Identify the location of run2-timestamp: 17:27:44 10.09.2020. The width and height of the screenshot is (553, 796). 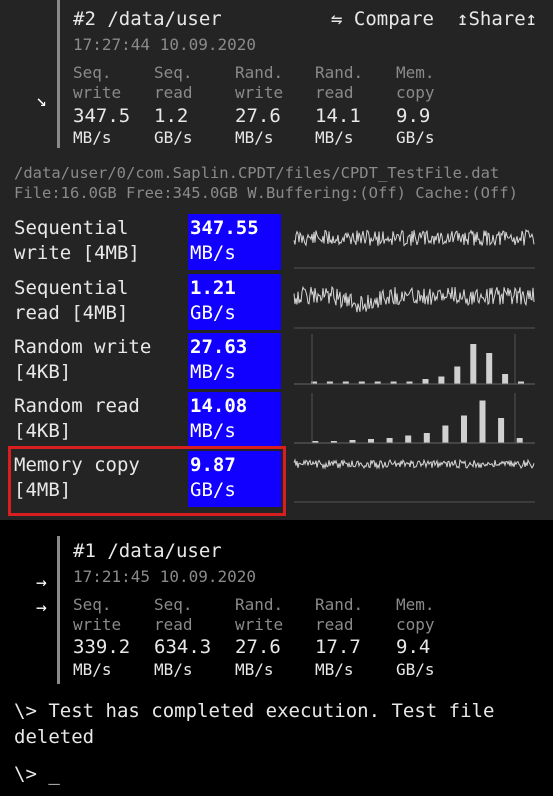
(165, 44).